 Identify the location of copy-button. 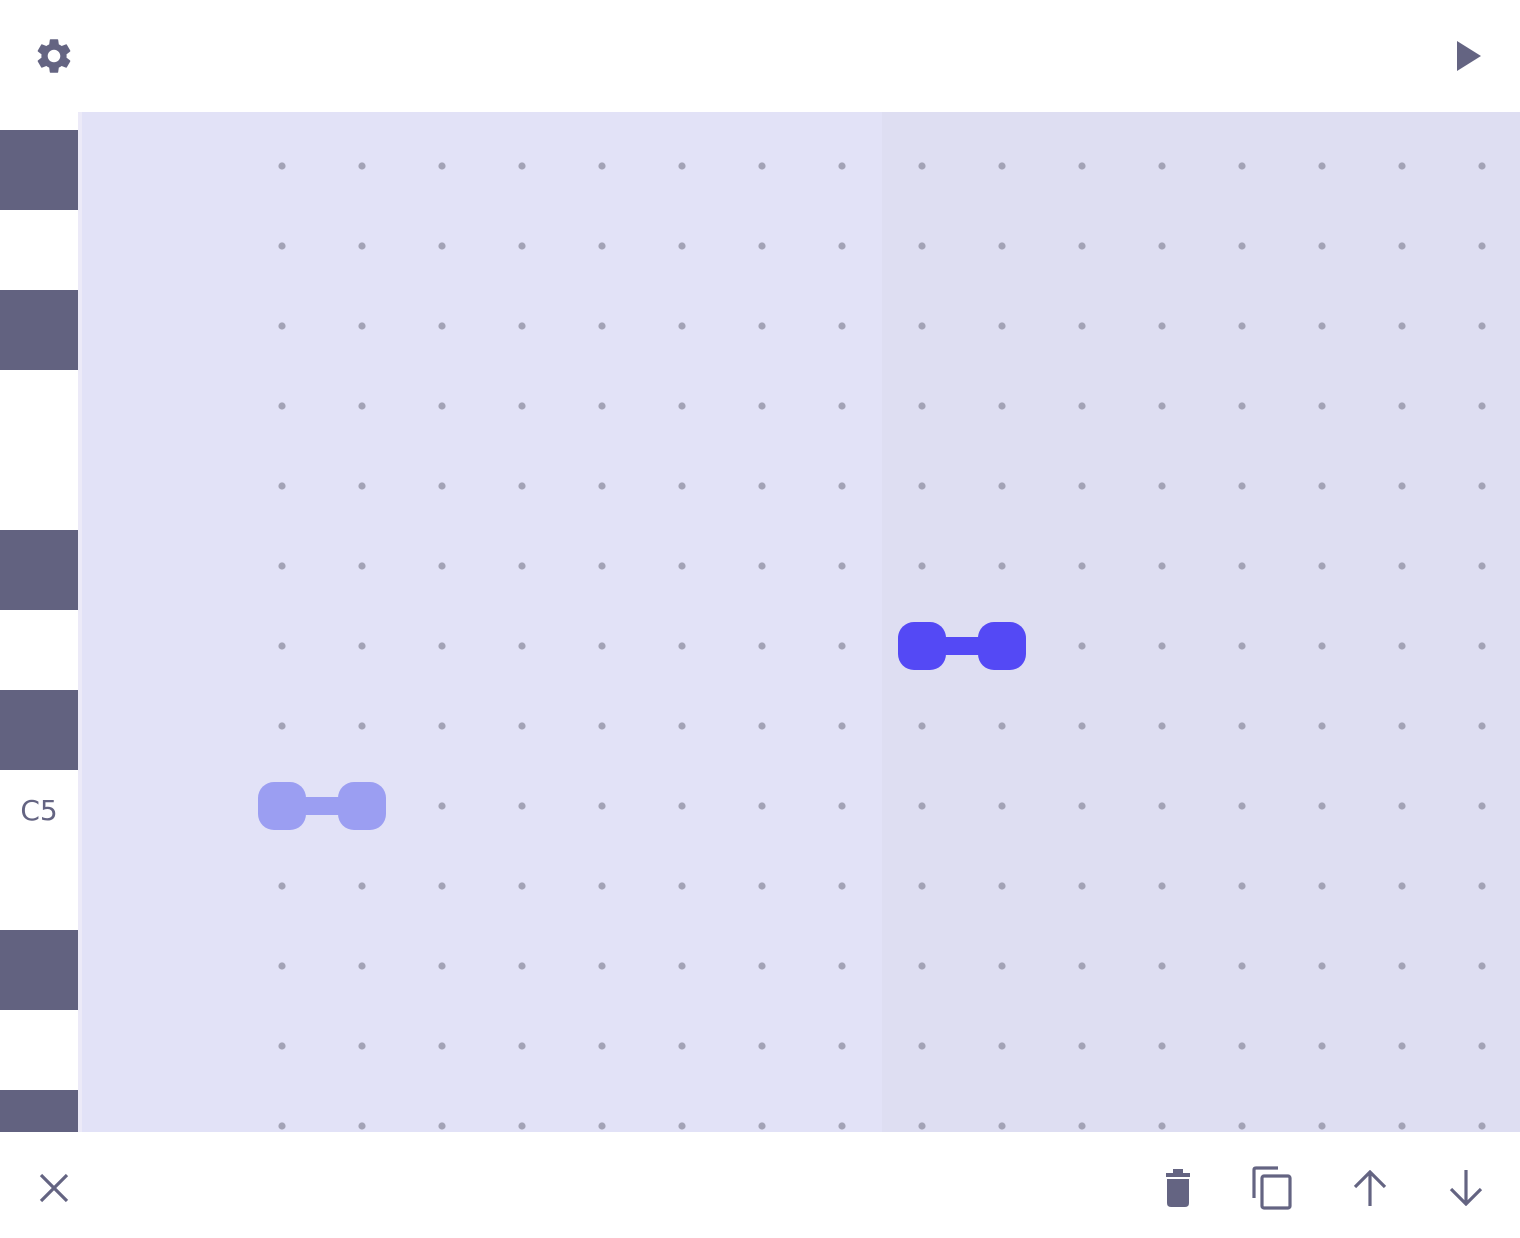
(1272, 1188).